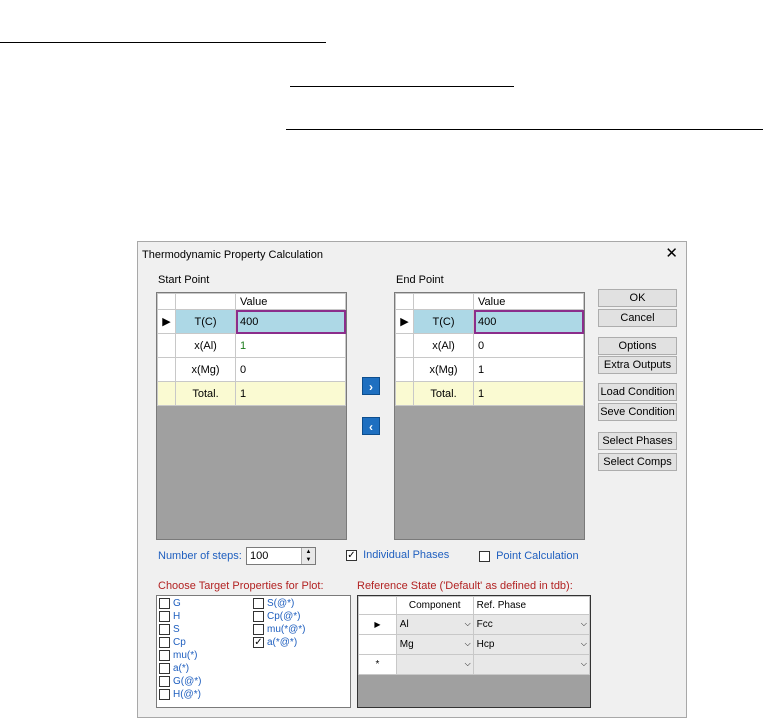 This screenshot has height=718, width=763. What do you see at coordinates (174, 668) in the screenshot?
I see `prop-a: a(*)` at bounding box center [174, 668].